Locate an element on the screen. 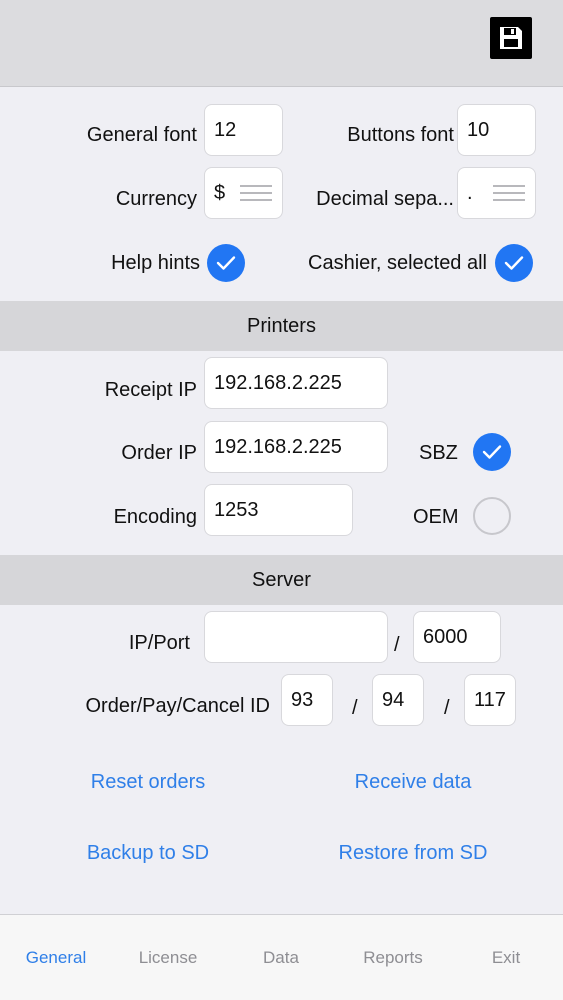 The image size is (563, 1000). tab-bar: General License Data Reports Exit is located at coordinates (281, 957).